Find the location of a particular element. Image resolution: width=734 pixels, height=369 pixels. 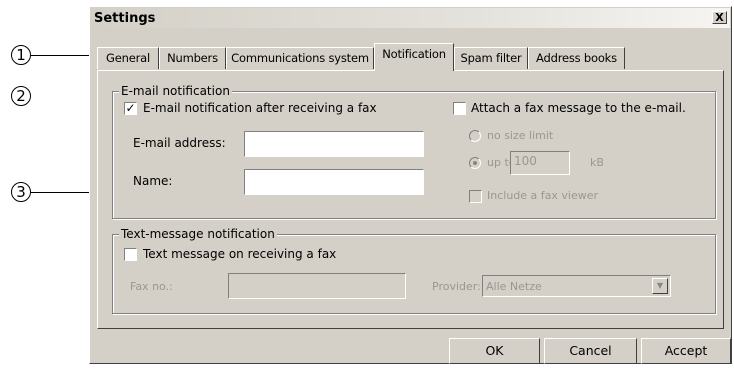

title-bar: Settings X is located at coordinates (410, 18).